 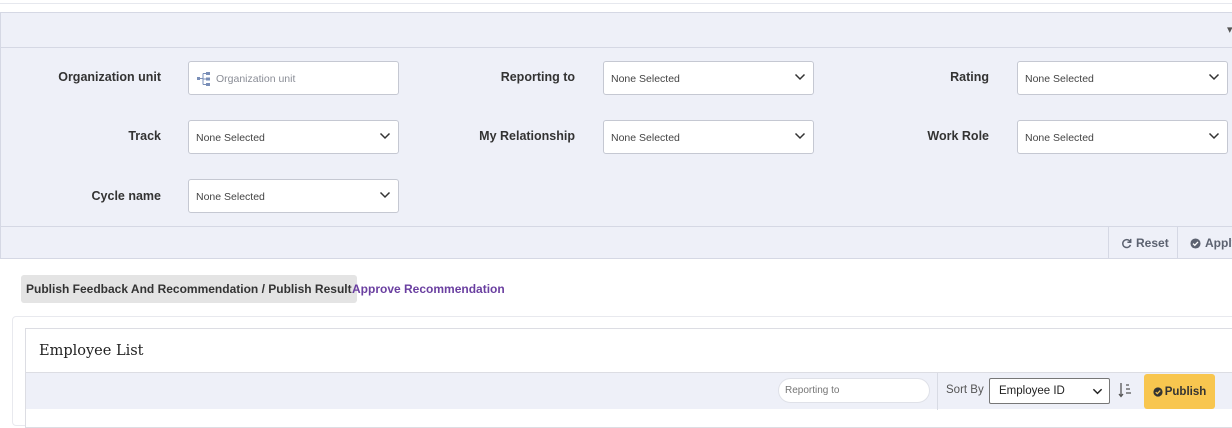 What do you see at coordinates (293, 137) in the screenshot?
I see `track-select: None Selected` at bounding box center [293, 137].